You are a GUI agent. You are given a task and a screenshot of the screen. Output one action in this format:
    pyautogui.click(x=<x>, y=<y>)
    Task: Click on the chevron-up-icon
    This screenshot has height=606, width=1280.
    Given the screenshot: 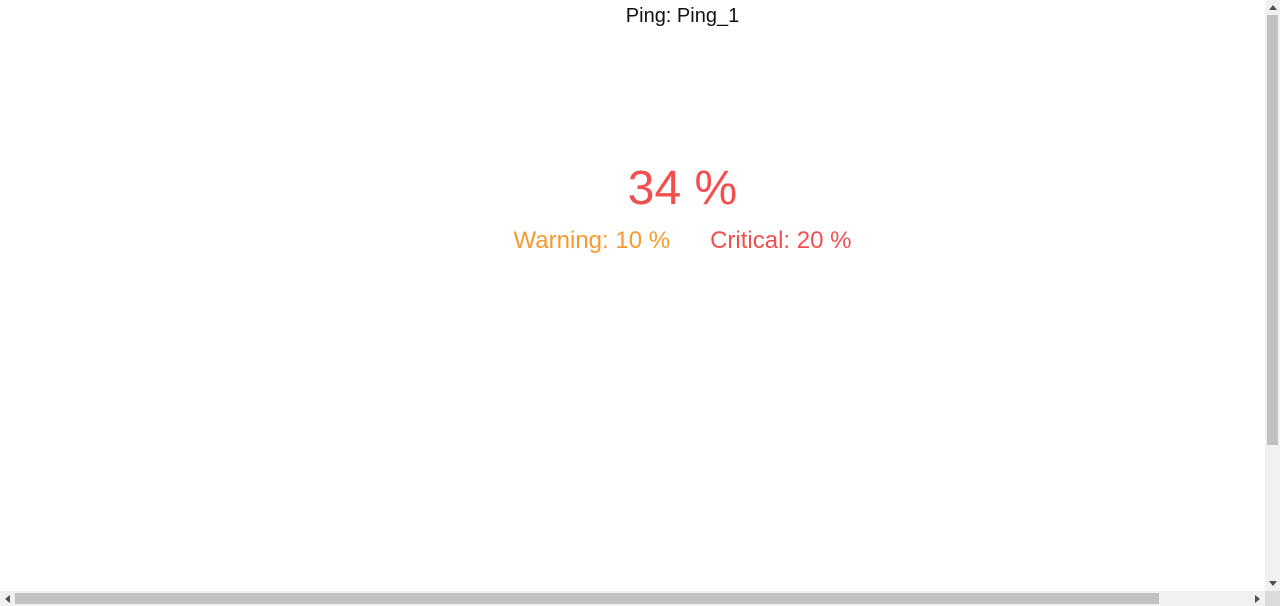 What is the action you would take?
    pyautogui.click(x=1273, y=7)
    